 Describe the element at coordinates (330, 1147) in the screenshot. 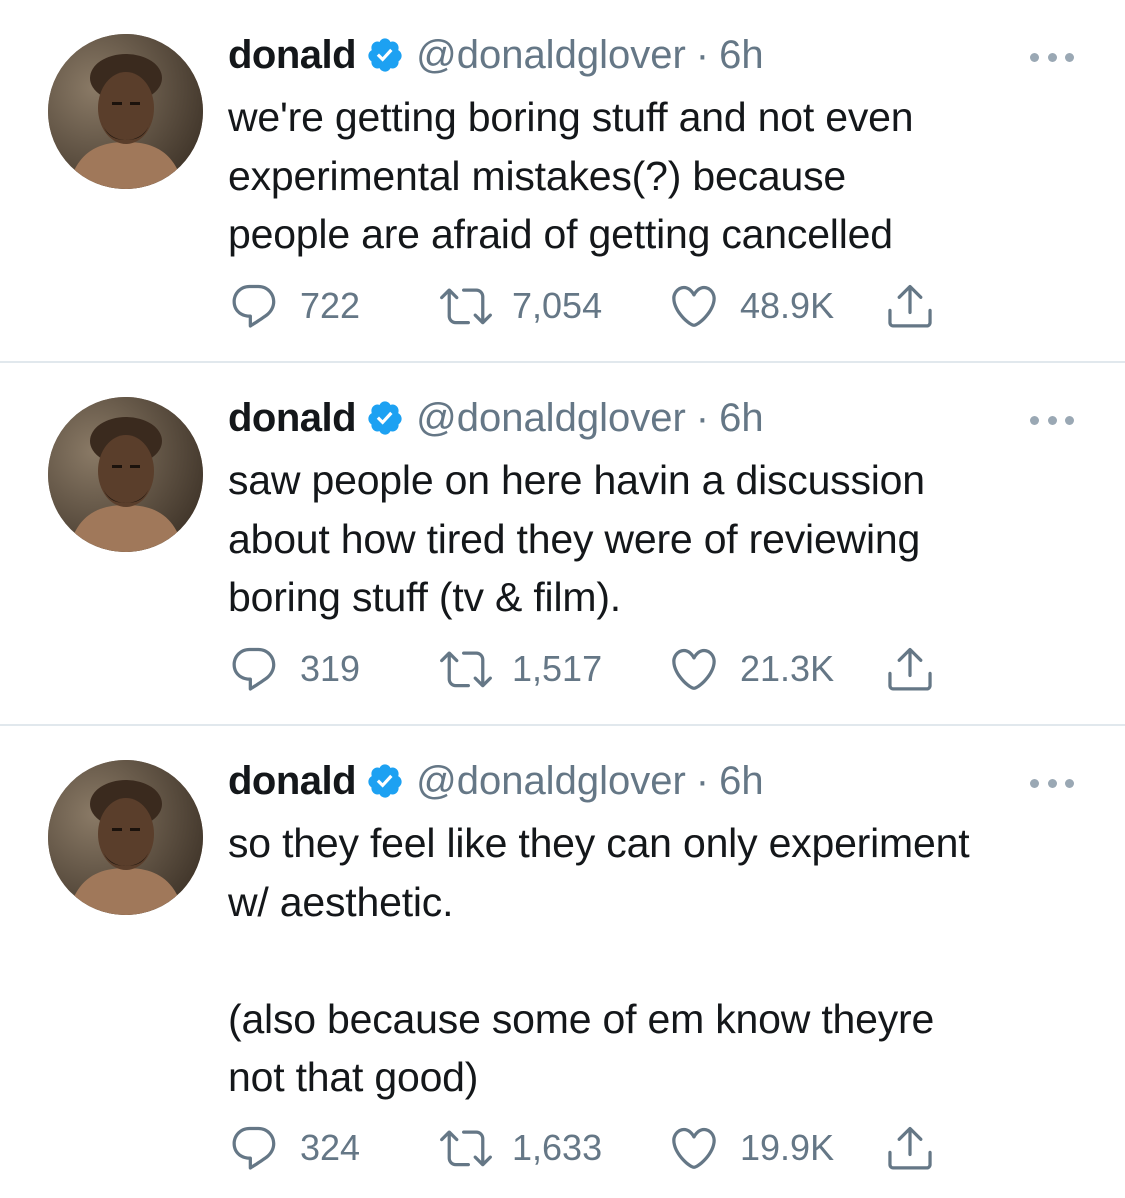

I see `reply-count: 324` at that location.